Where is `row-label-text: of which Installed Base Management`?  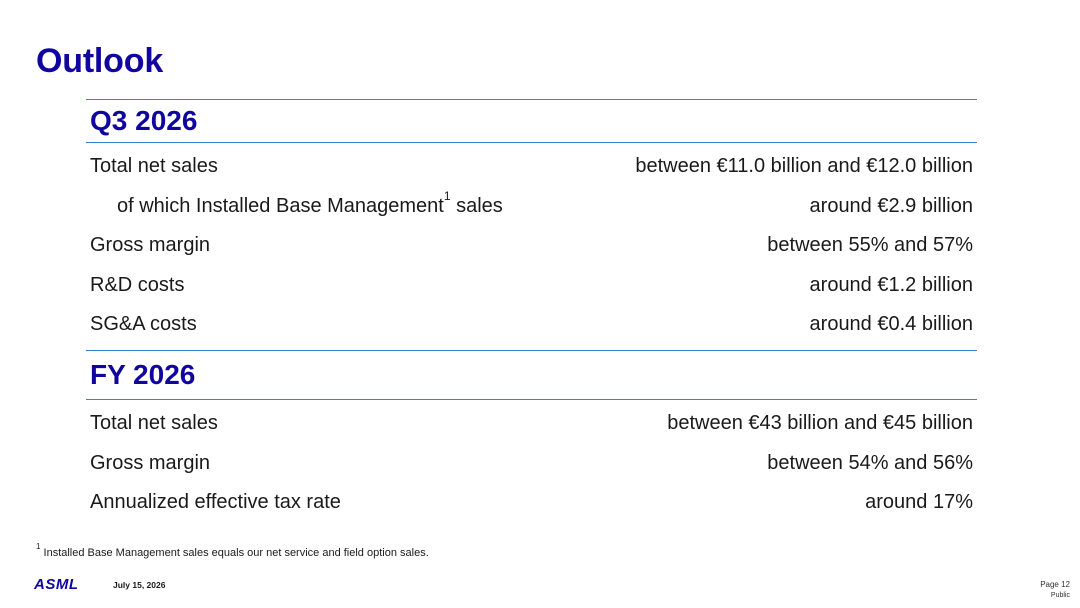
row-label-text: of which Installed Base Management is located at coordinates (280, 205).